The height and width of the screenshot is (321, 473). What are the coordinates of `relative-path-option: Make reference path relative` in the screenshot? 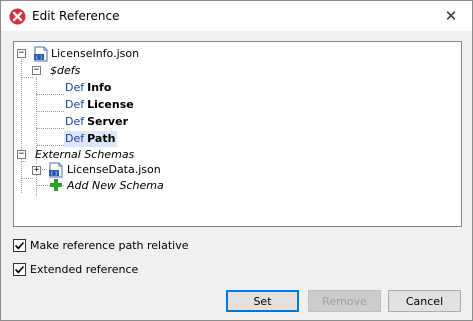 It's located at (101, 245).